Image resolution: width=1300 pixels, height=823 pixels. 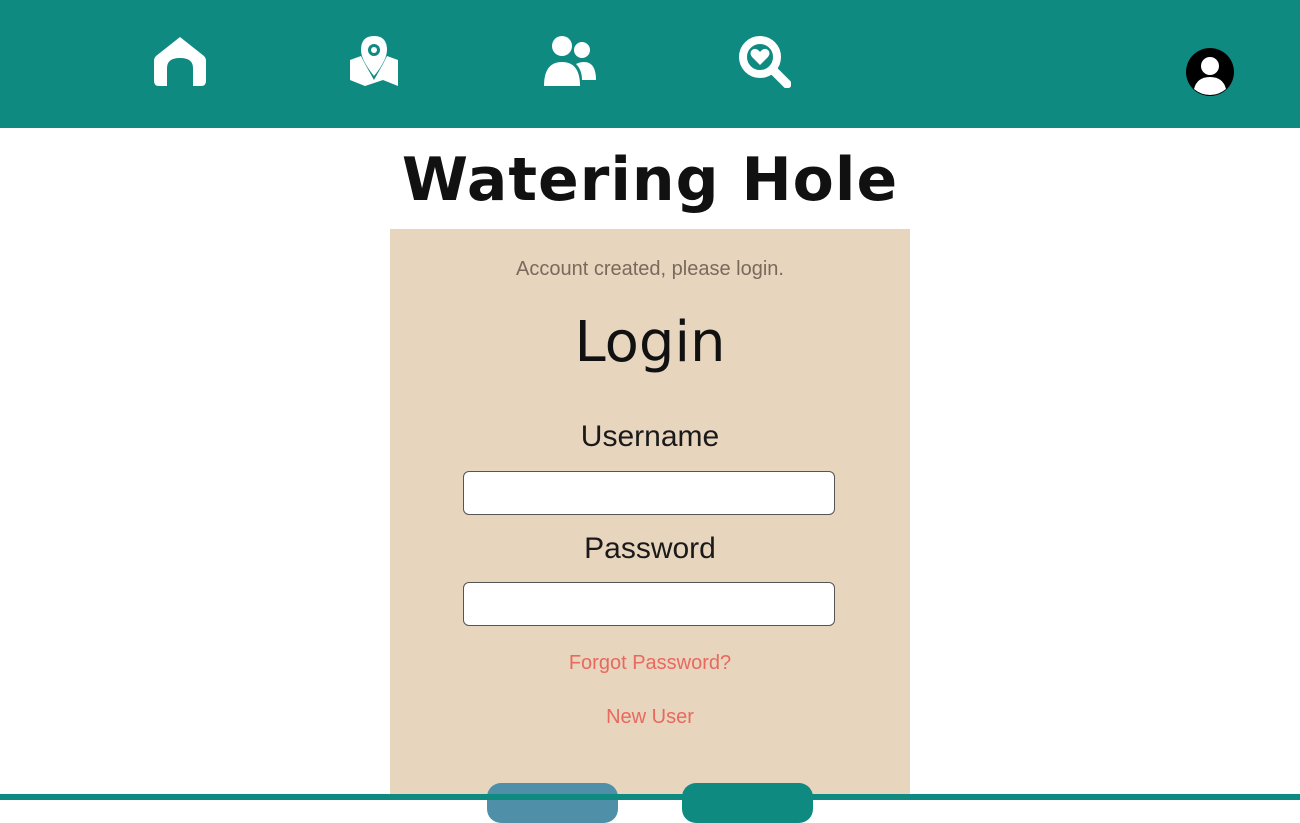 I want to click on page-title: Login, so click(x=650, y=342).